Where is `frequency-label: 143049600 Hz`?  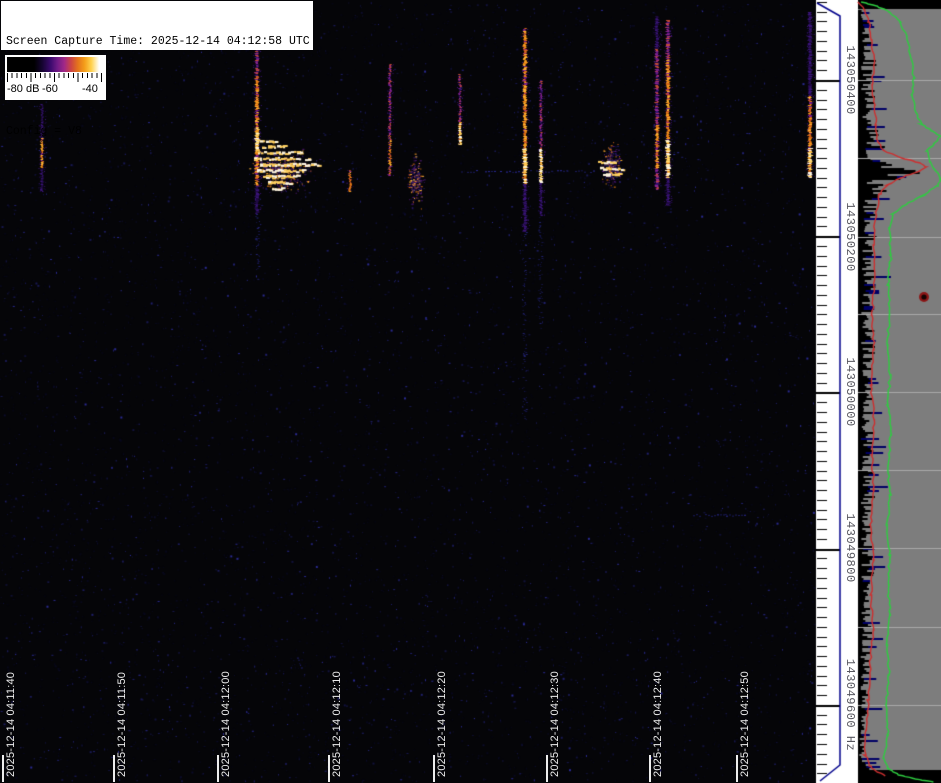 frequency-label: 143049600 Hz is located at coordinates (850, 705).